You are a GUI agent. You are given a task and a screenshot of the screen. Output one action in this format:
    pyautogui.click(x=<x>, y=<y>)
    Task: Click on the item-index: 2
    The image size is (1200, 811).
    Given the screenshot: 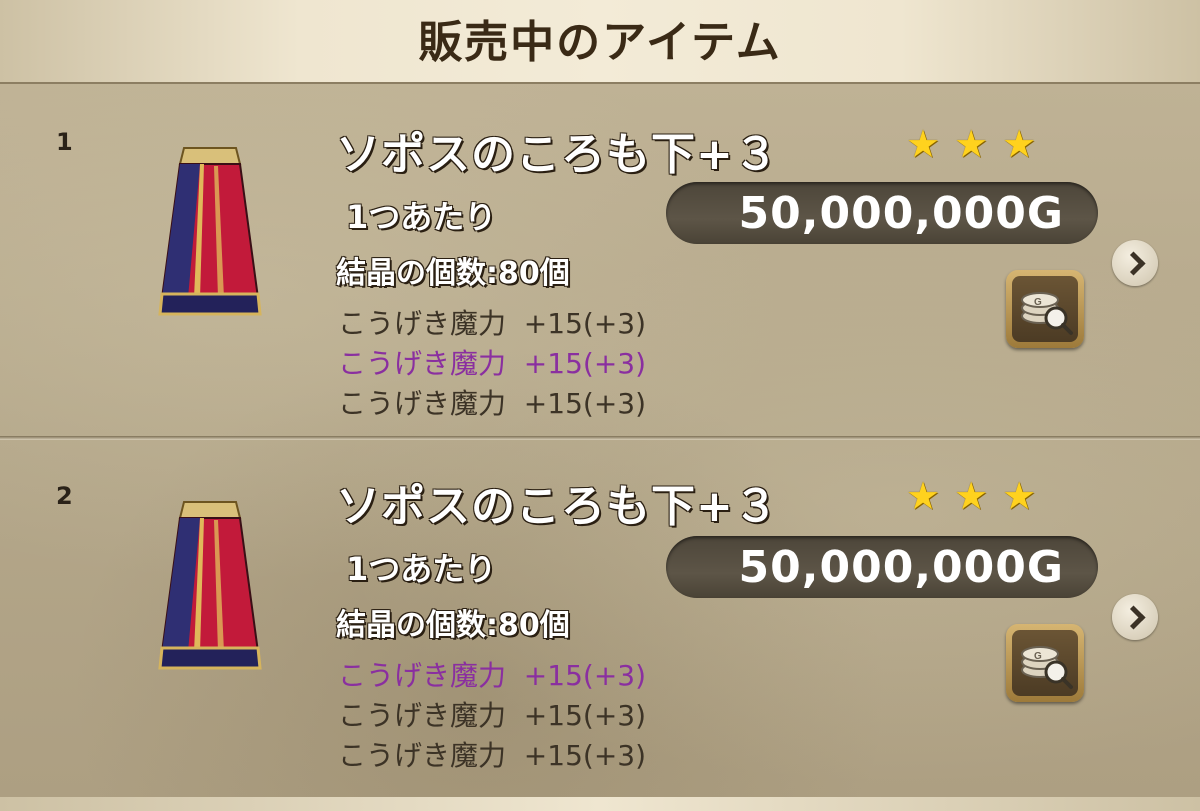 What is the action you would take?
    pyautogui.click(x=64, y=496)
    